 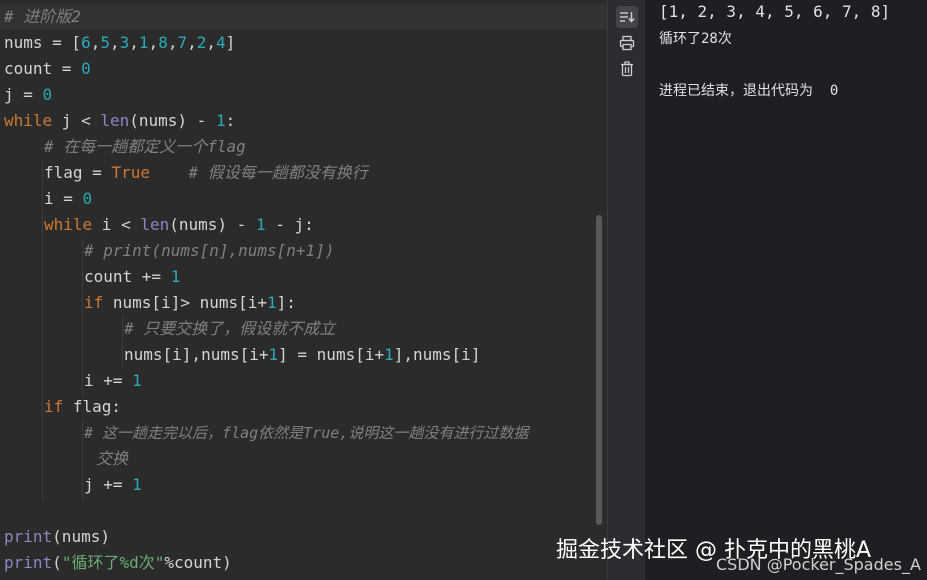 What do you see at coordinates (92, 406) in the screenshot?
I see `code-text: flag:` at bounding box center [92, 406].